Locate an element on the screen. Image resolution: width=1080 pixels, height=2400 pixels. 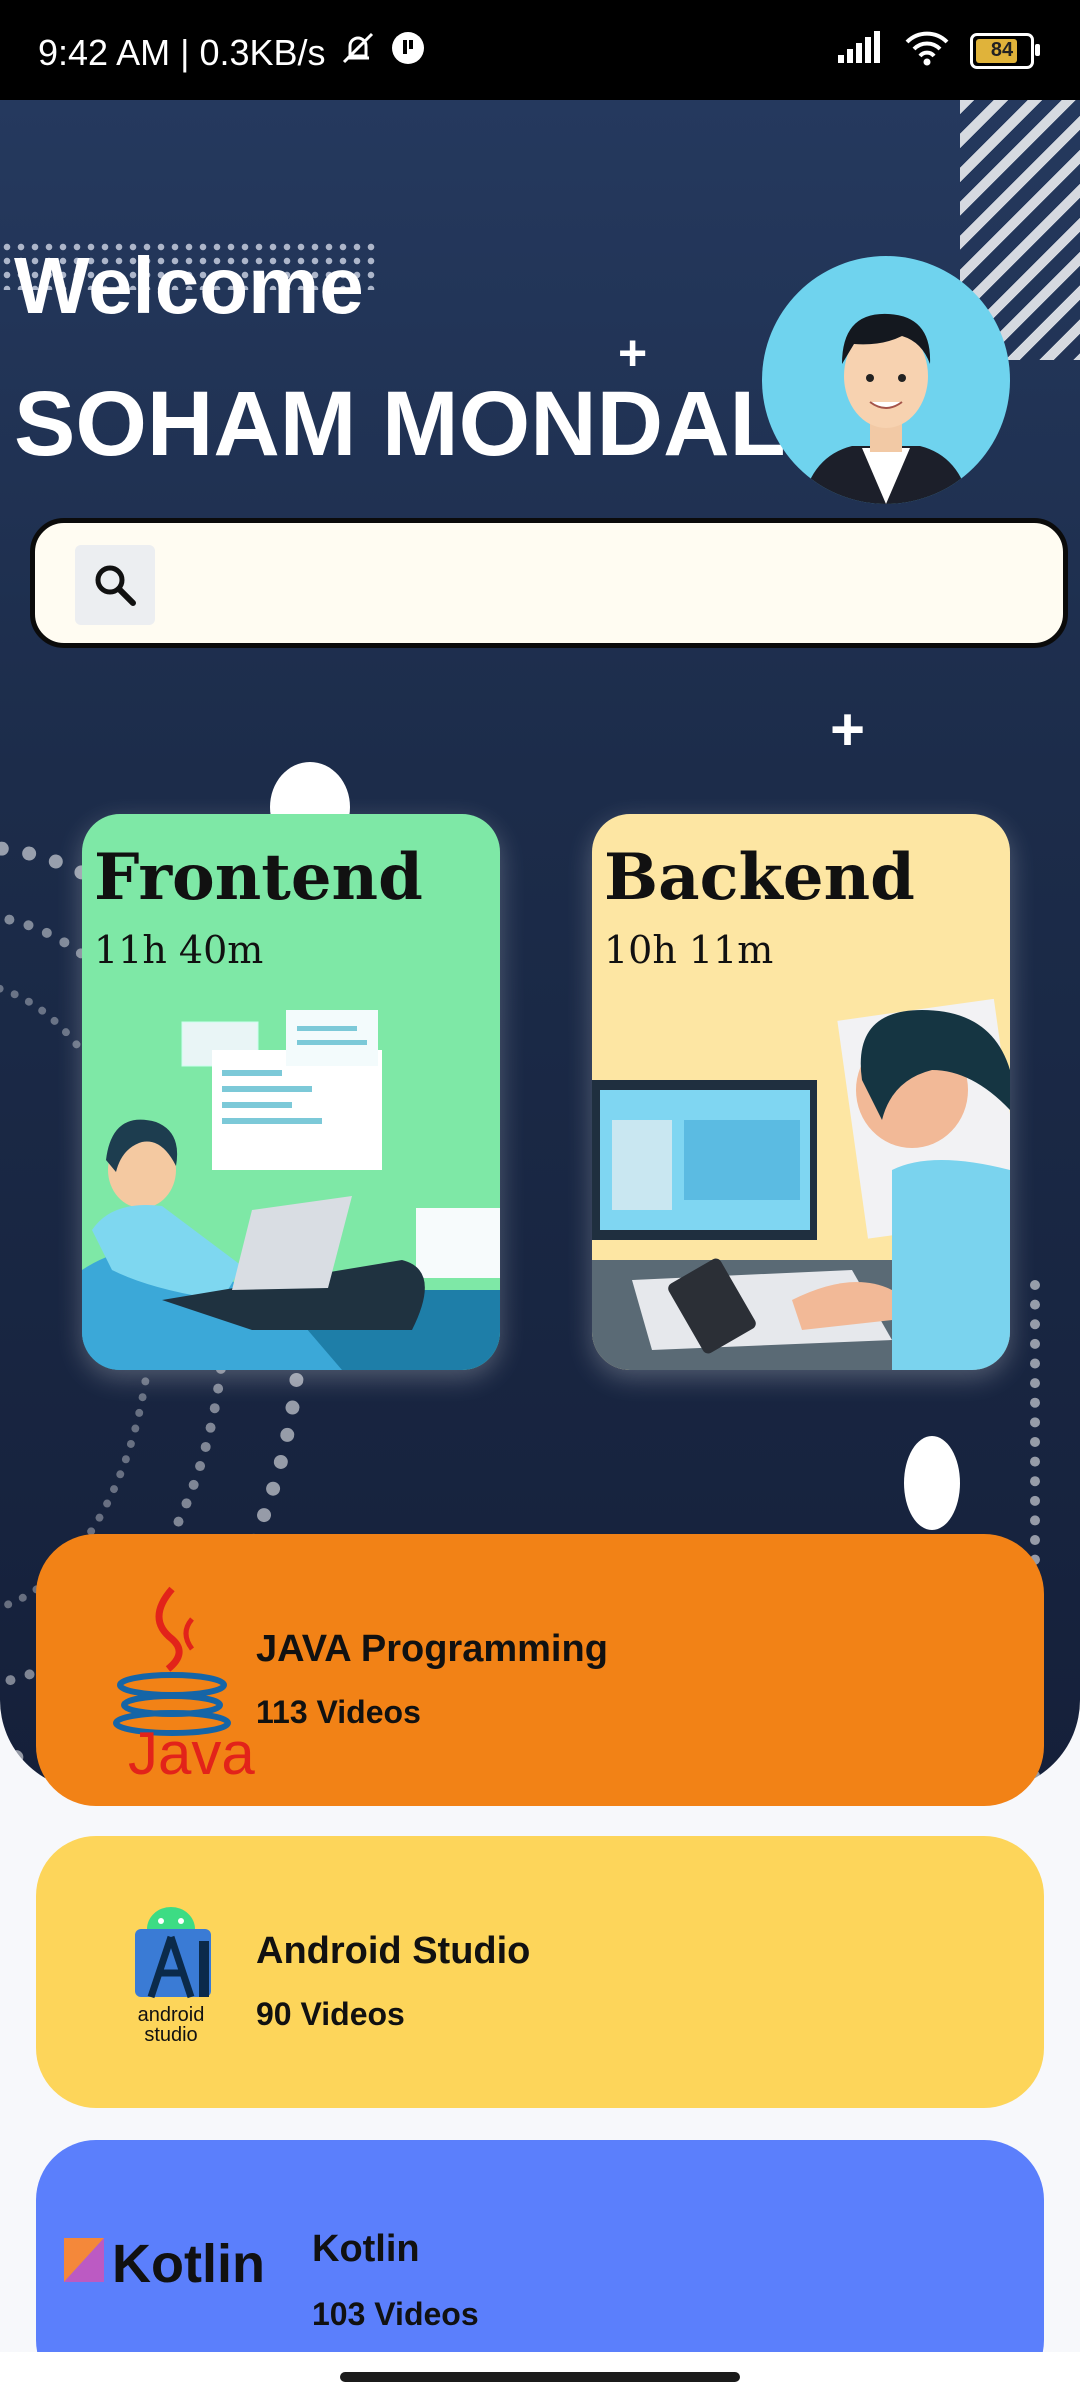
category-card-frontend: Frontend 11h 40m is located at coordinates (291, 1092).